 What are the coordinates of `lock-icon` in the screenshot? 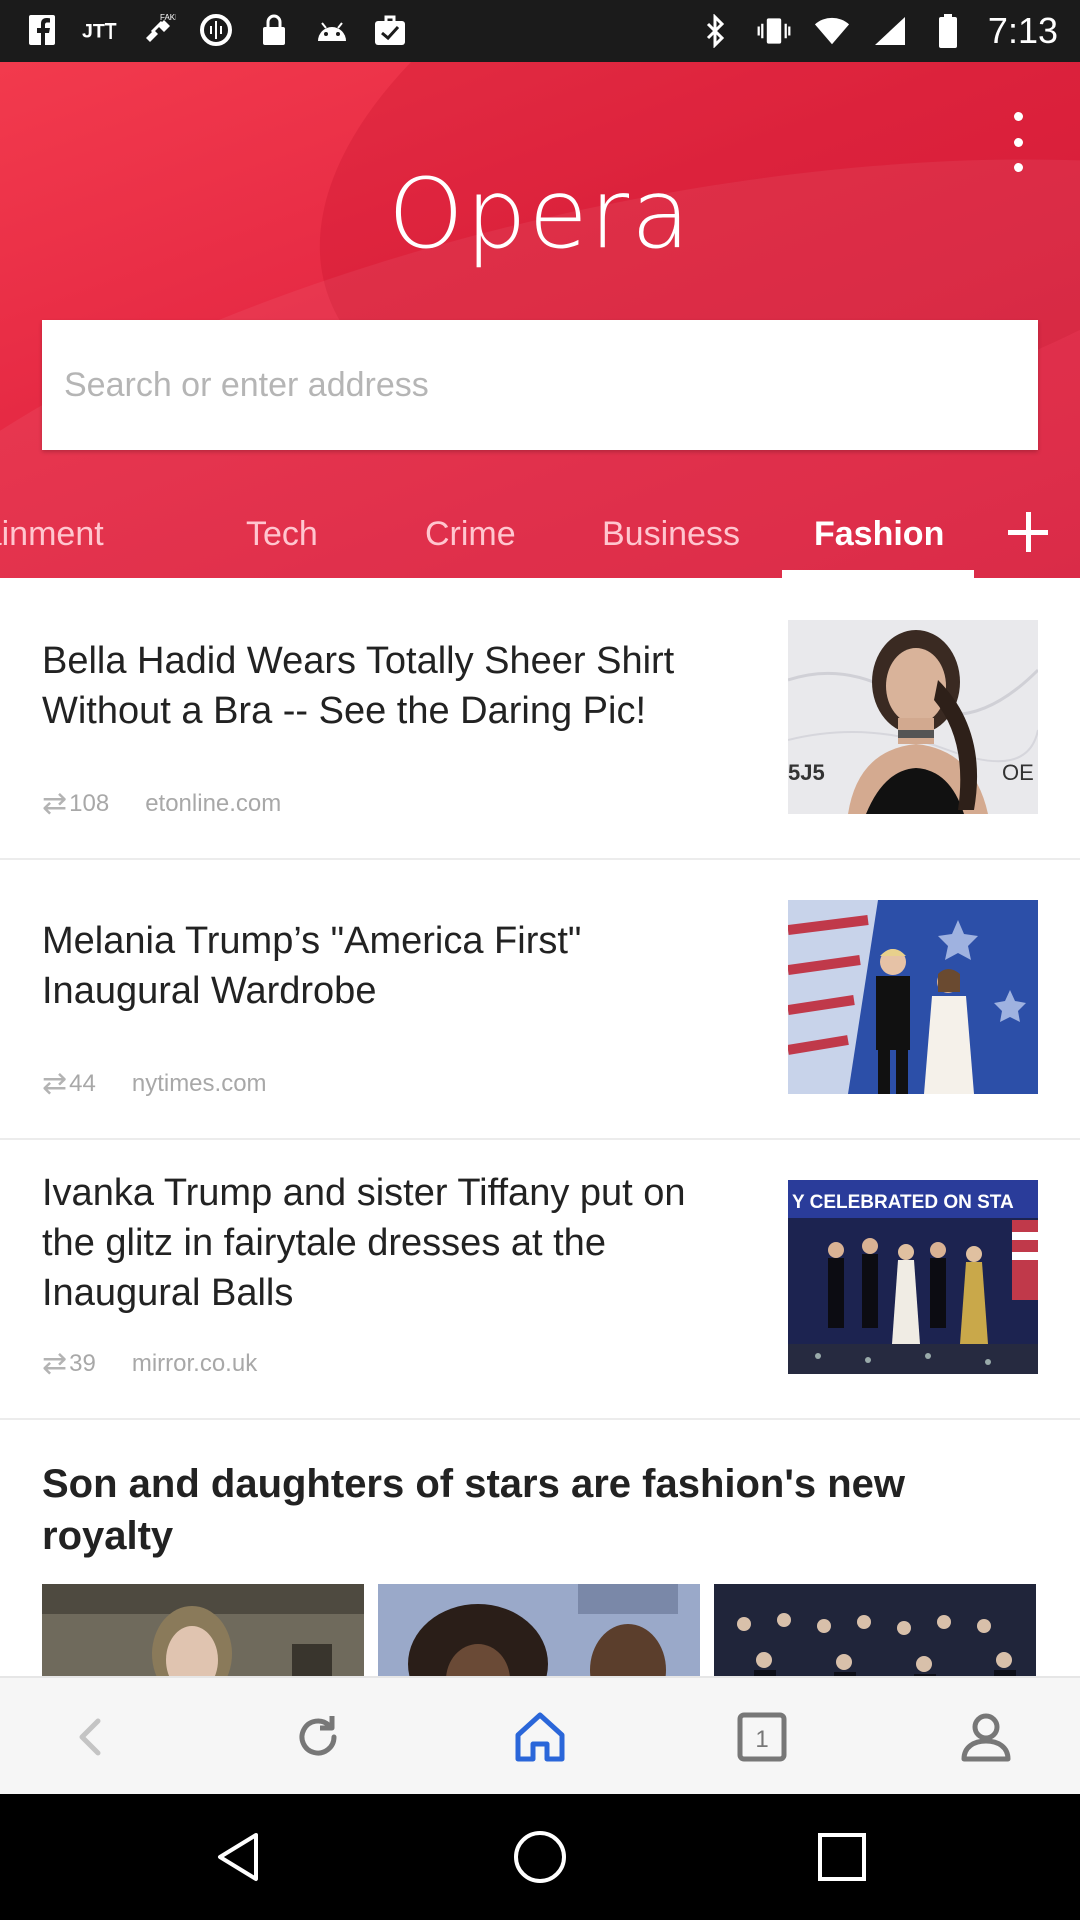 It's located at (274, 30).